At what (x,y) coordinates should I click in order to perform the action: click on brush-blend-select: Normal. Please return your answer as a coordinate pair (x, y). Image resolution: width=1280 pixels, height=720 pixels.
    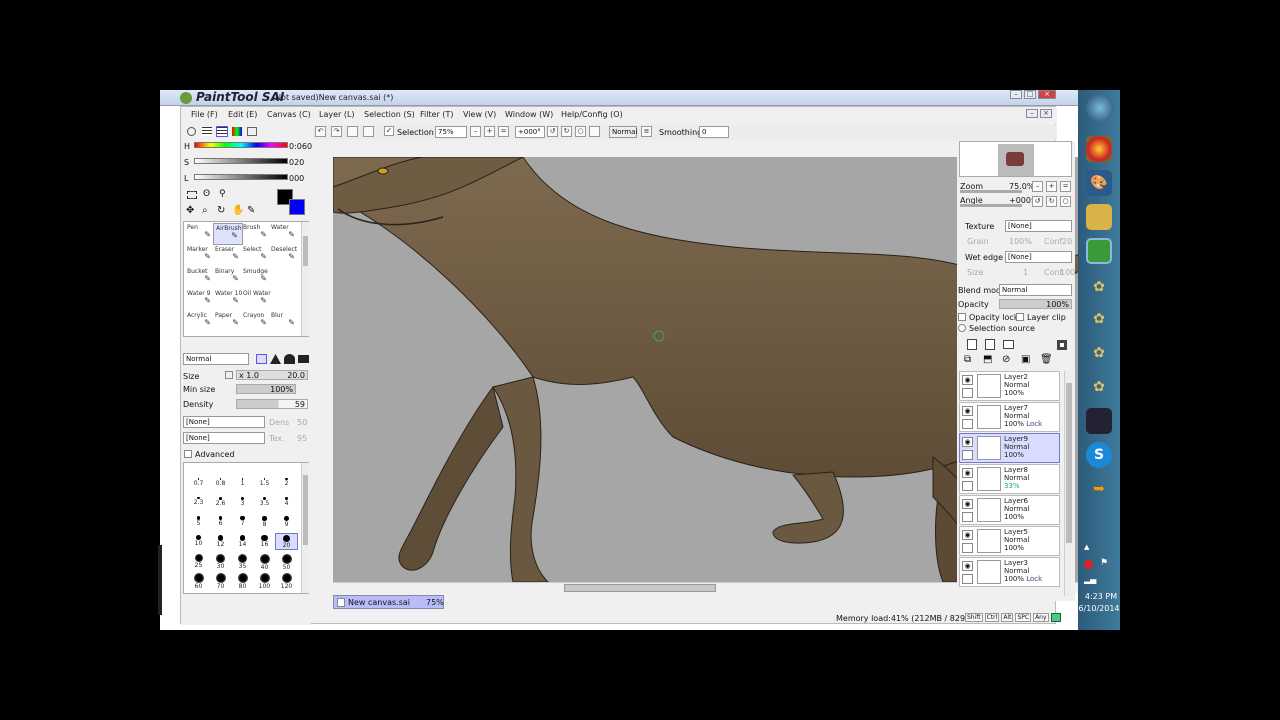
    Looking at the image, I should click on (216, 359).